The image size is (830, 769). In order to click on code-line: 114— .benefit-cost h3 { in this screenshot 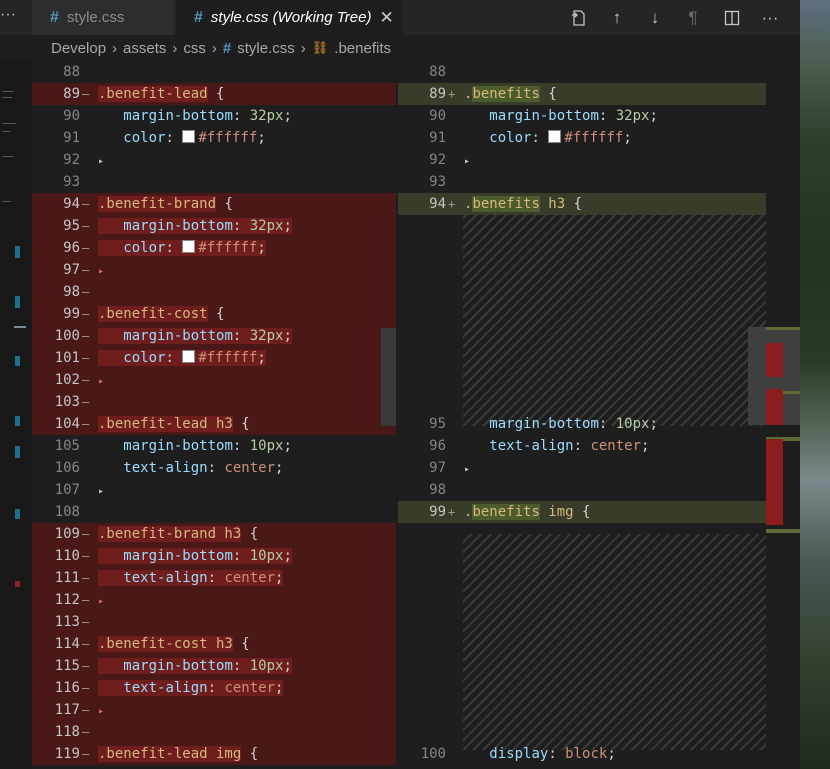, I will do `click(214, 644)`.